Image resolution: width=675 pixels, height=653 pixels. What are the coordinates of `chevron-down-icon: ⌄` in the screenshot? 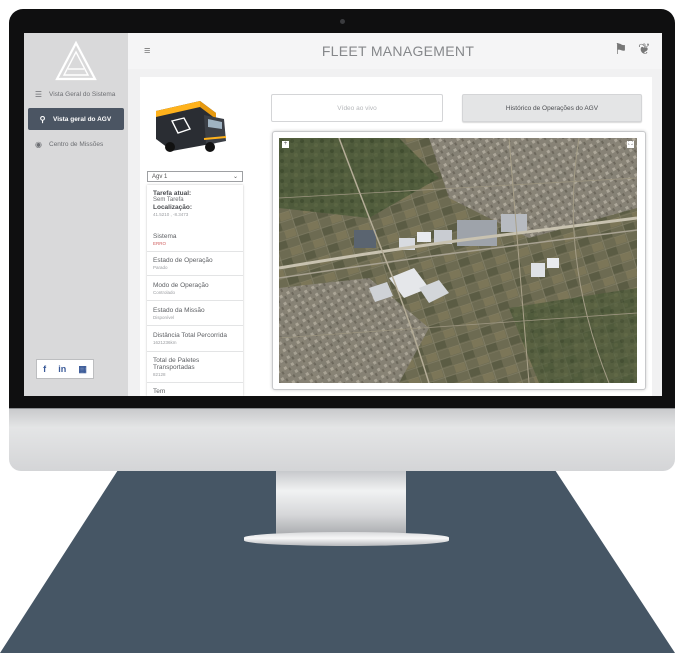 It's located at (235, 177).